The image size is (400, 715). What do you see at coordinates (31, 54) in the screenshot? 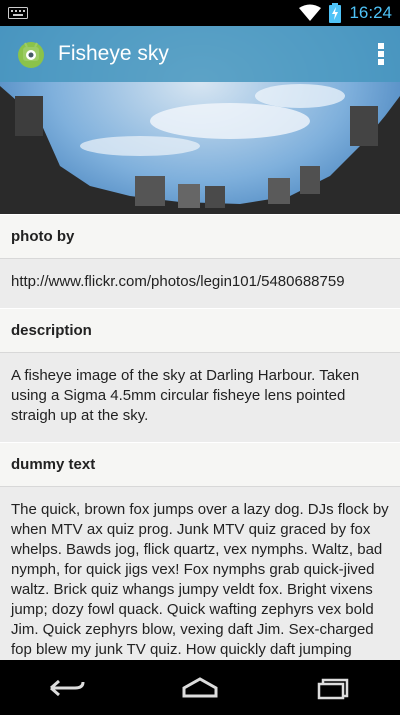
I see `android-app-icon` at bounding box center [31, 54].